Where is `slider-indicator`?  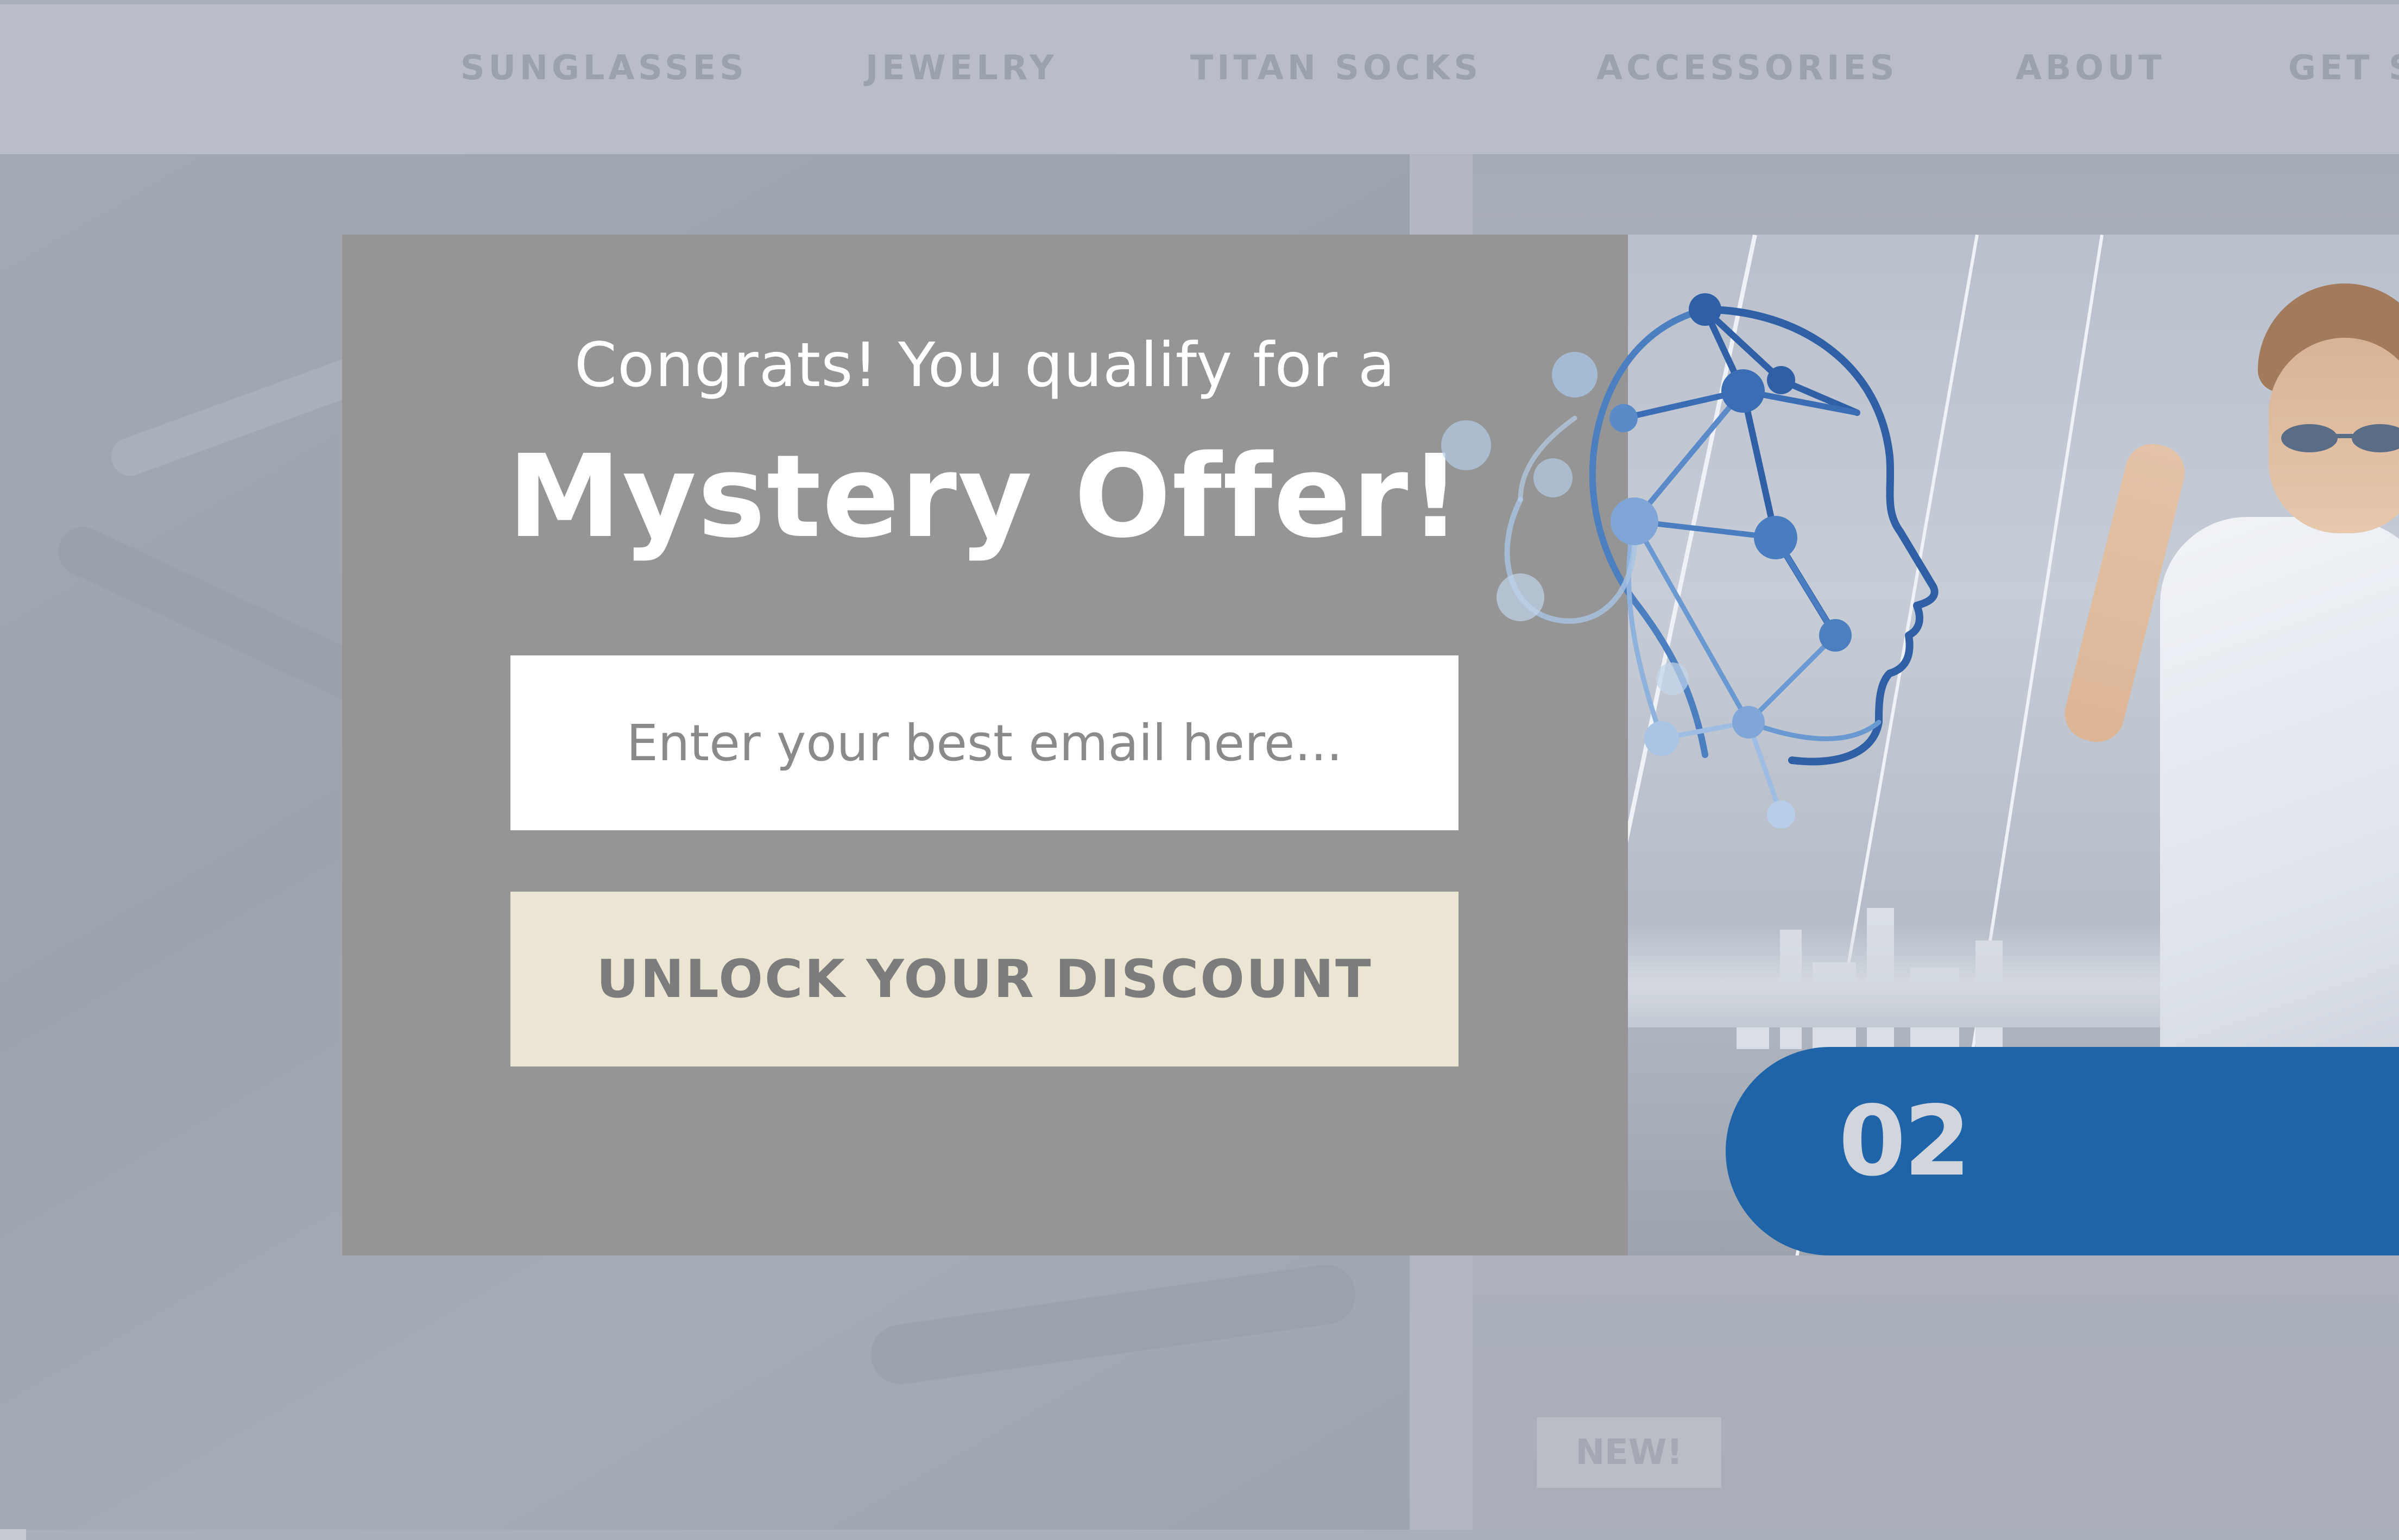
slider-indicator is located at coordinates (13, 1535).